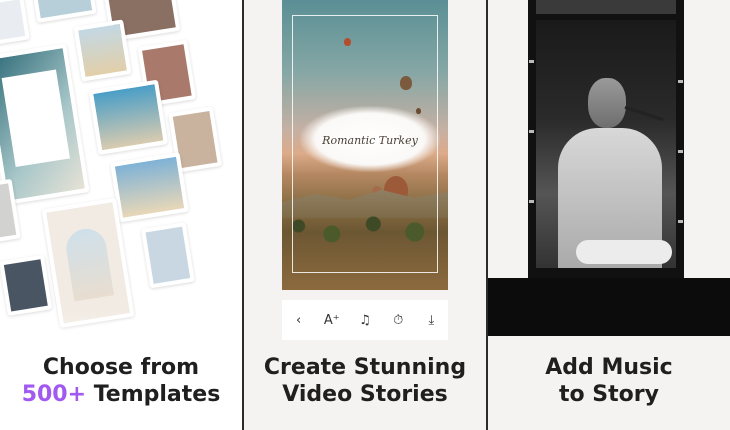  What do you see at coordinates (606, 7) in the screenshot?
I see `film-top-frame` at bounding box center [606, 7].